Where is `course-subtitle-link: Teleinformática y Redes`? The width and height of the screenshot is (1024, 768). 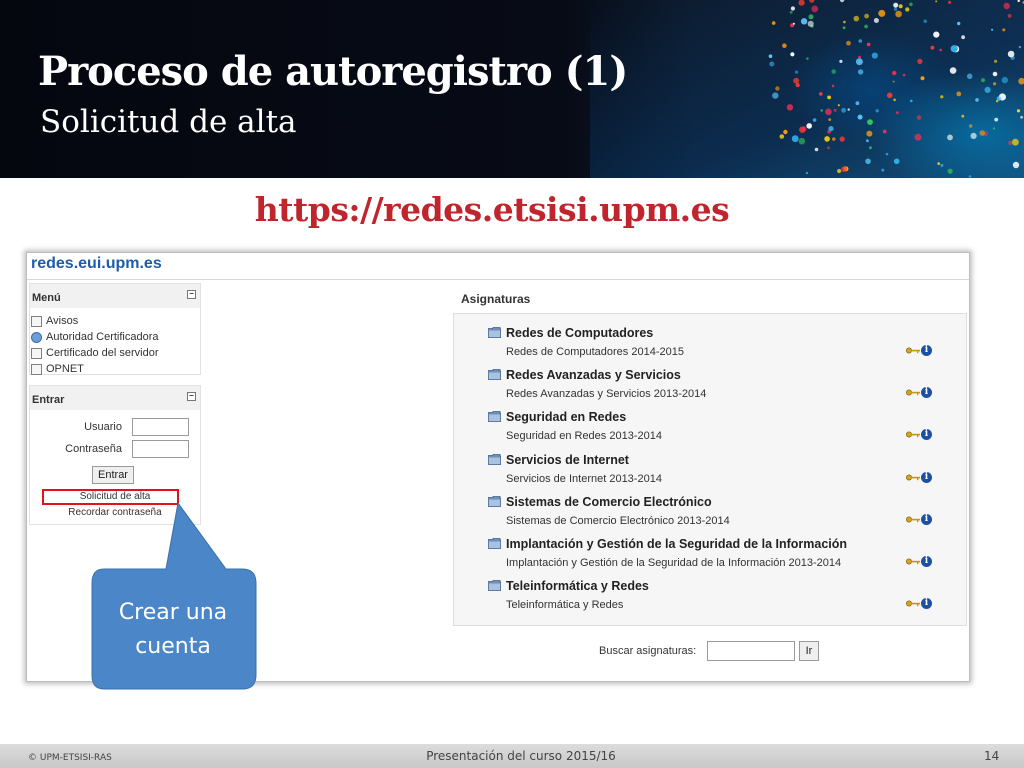
course-subtitle-link: Teleinformática y Redes is located at coordinates (564, 605).